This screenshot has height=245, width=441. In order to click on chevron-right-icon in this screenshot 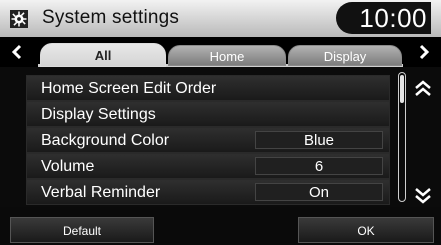, I will do `click(424, 52)`.